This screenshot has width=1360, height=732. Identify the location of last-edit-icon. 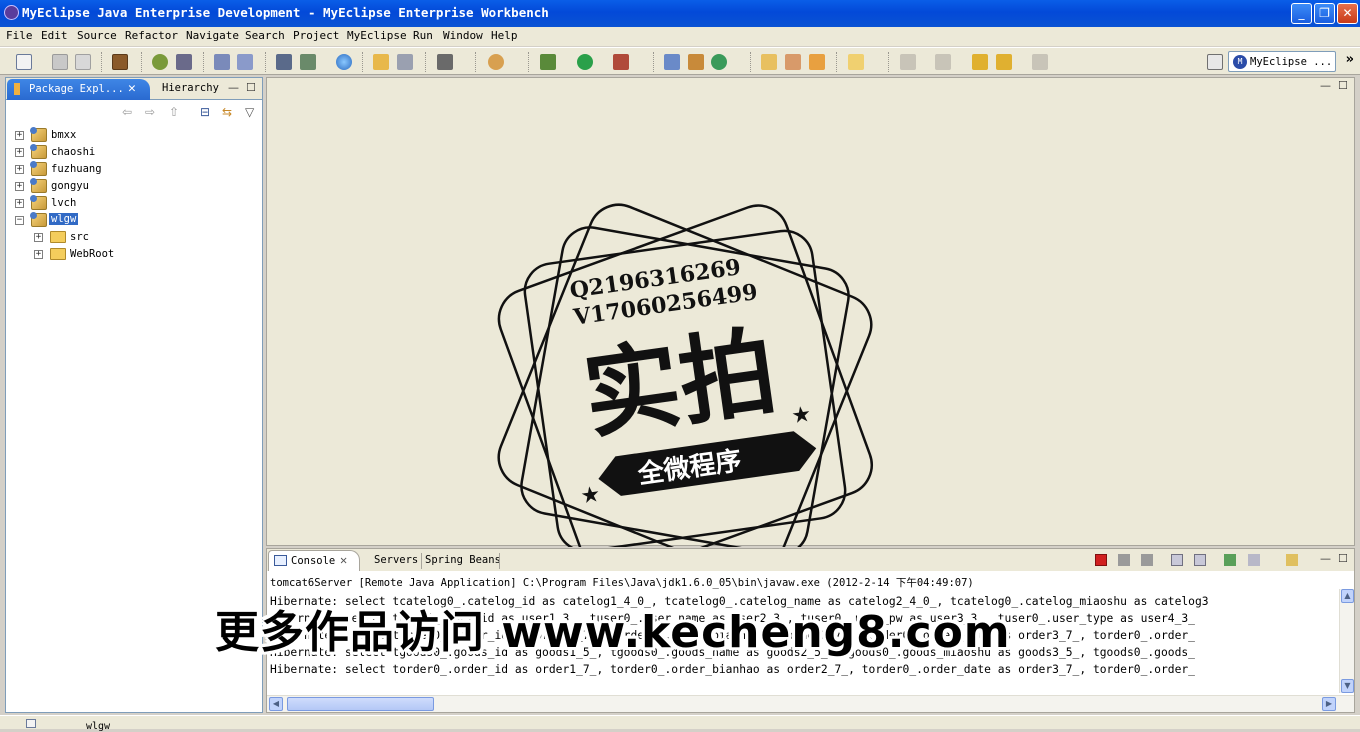
(980, 62).